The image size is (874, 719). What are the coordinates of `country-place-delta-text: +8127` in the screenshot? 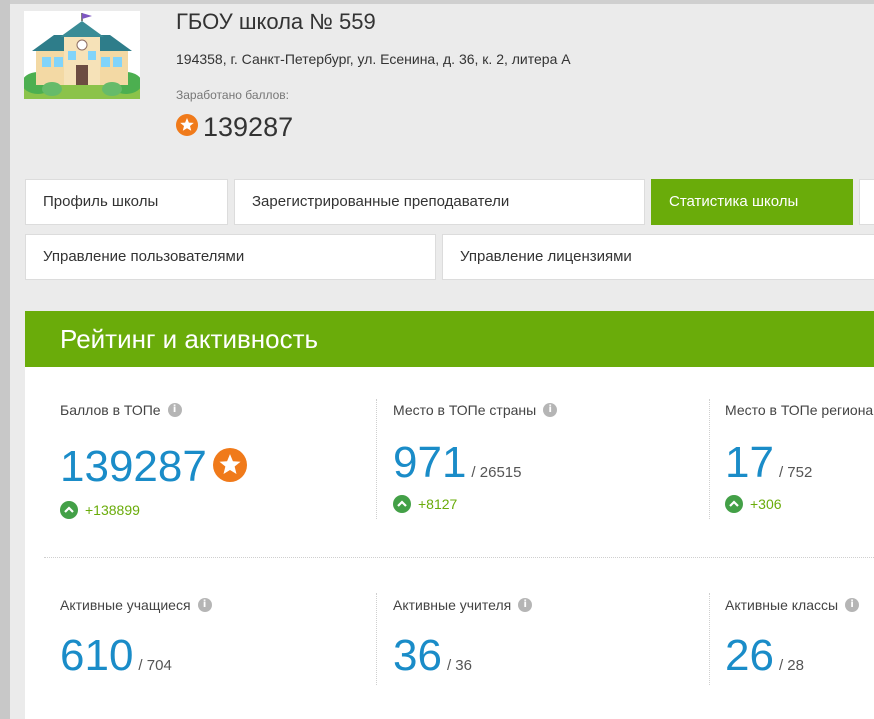 It's located at (438, 504).